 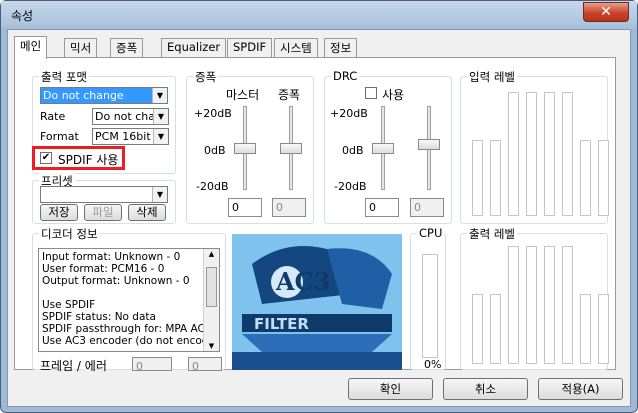 I want to click on rate-combo: Do not char ▼, so click(x=130, y=116).